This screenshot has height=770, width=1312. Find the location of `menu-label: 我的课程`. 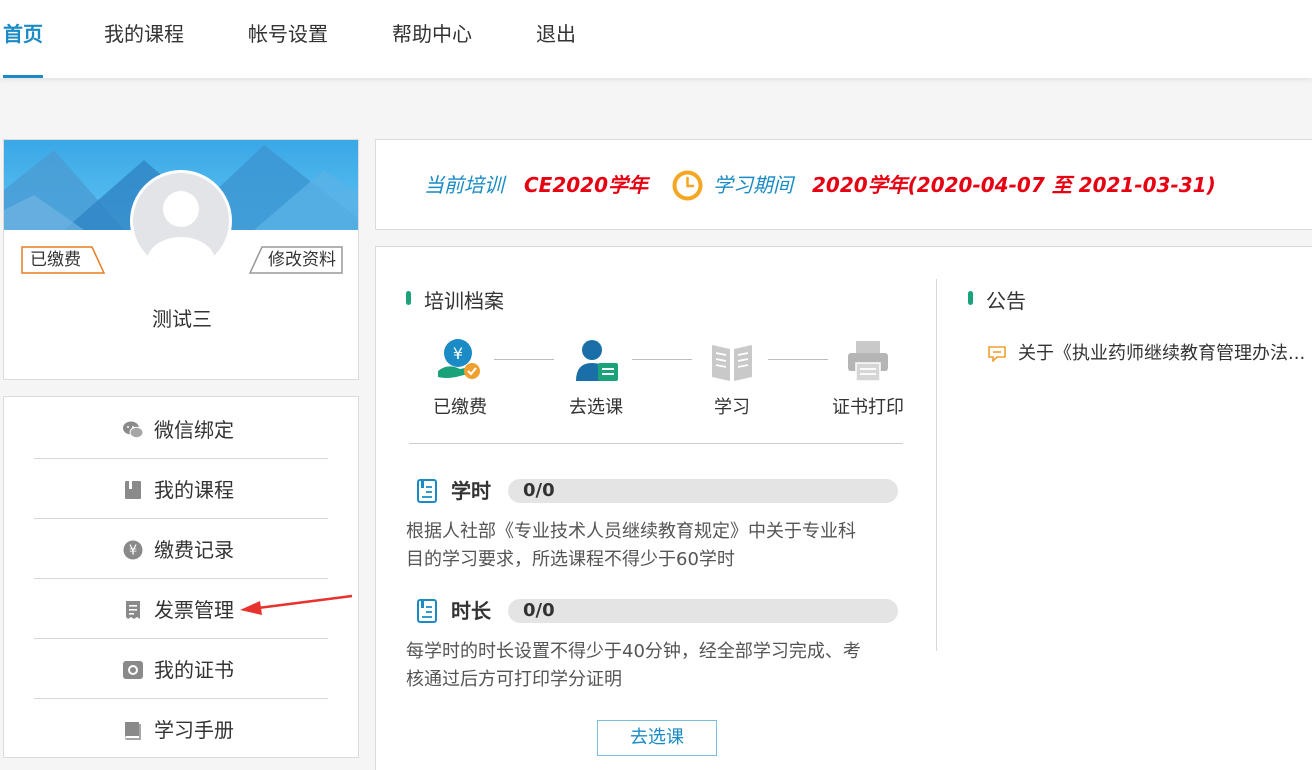

menu-label: 我的课程 is located at coordinates (194, 490).